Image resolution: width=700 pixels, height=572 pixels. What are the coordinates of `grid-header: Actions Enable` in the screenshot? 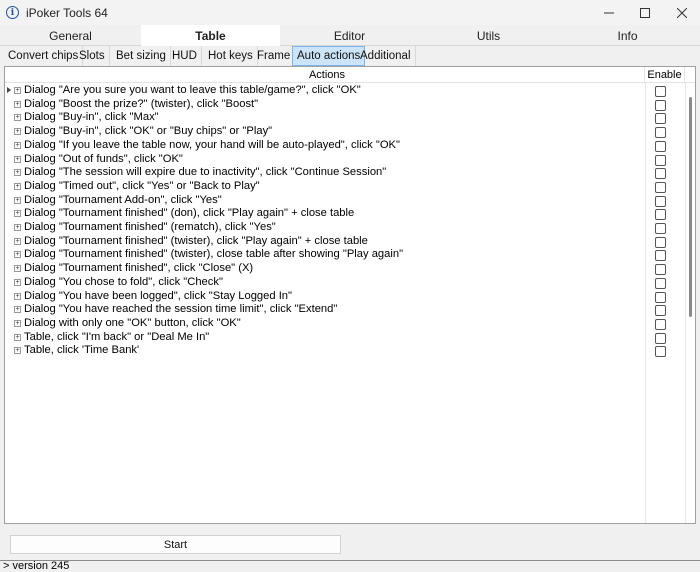 It's located at (350, 75).